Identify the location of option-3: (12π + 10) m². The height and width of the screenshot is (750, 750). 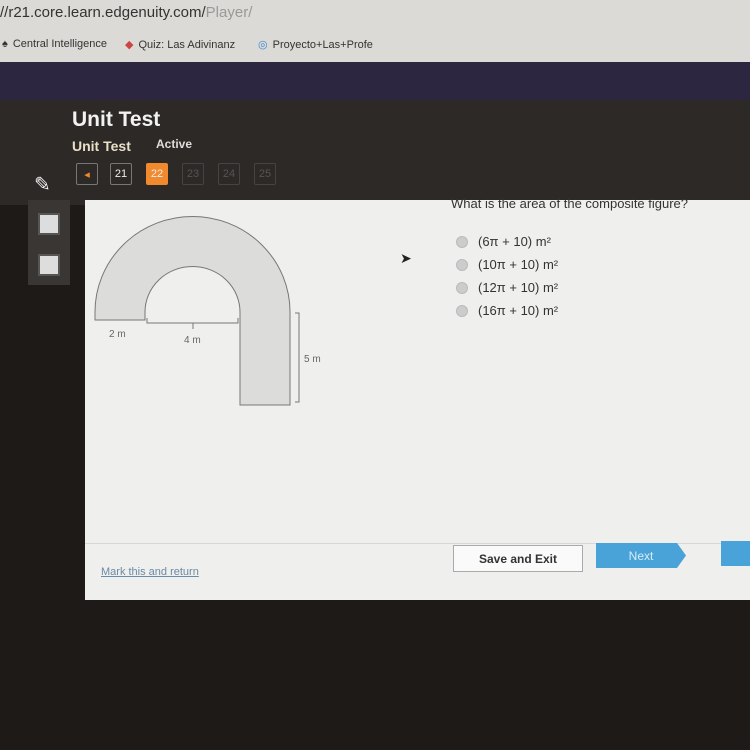
(507, 287).